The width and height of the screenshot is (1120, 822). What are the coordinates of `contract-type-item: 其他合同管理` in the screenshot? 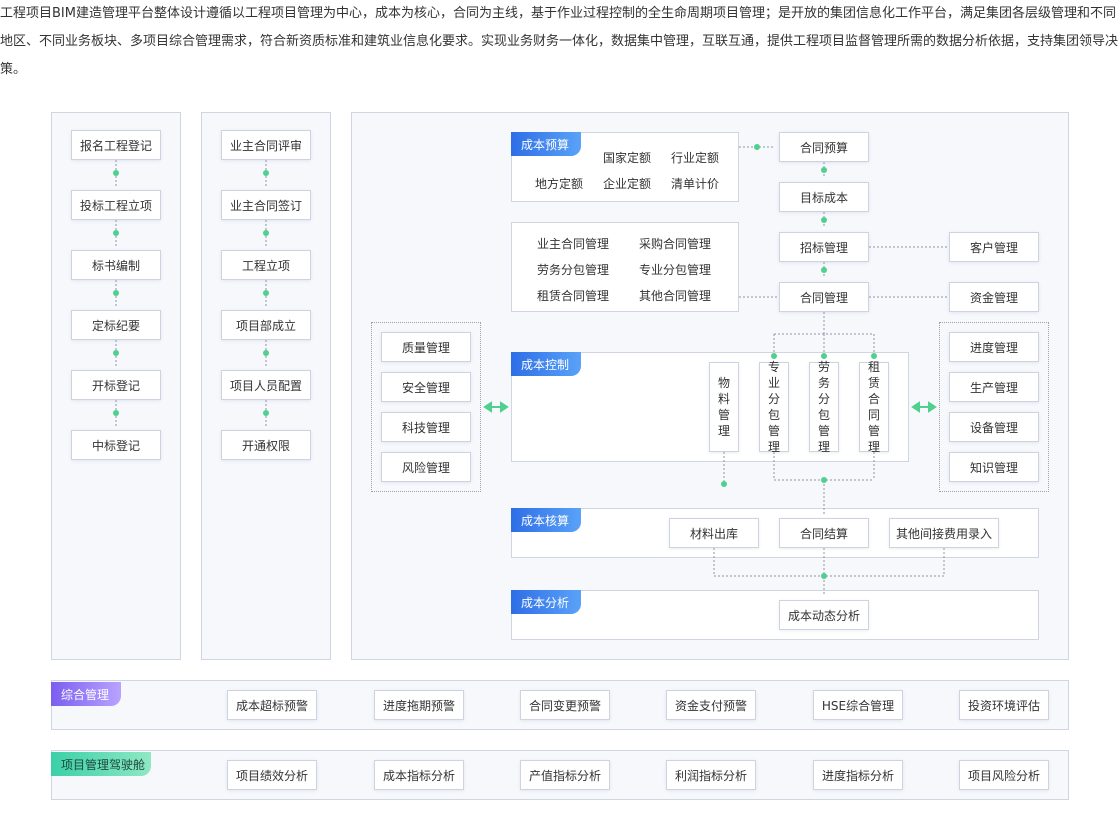 It's located at (675, 296).